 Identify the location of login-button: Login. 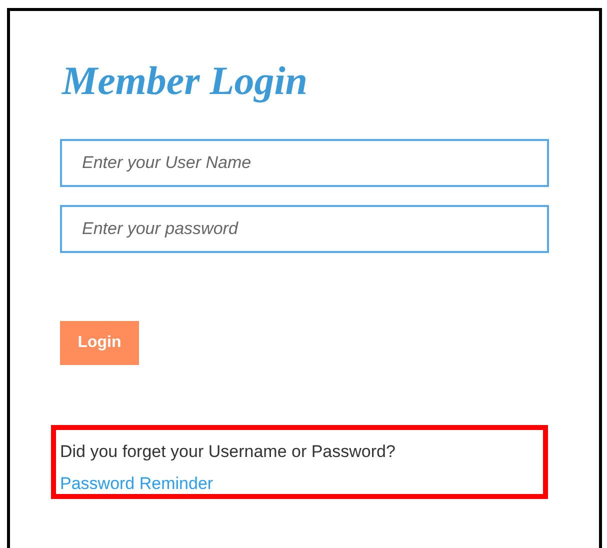
(99, 343).